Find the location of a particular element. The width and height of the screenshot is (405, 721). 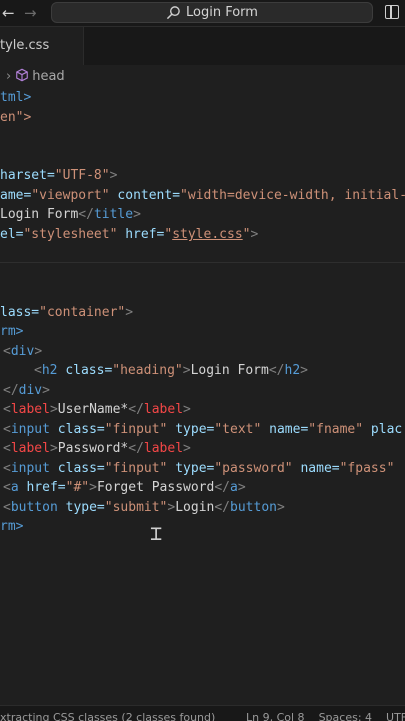

code-line: <div> is located at coordinates (23, 351).